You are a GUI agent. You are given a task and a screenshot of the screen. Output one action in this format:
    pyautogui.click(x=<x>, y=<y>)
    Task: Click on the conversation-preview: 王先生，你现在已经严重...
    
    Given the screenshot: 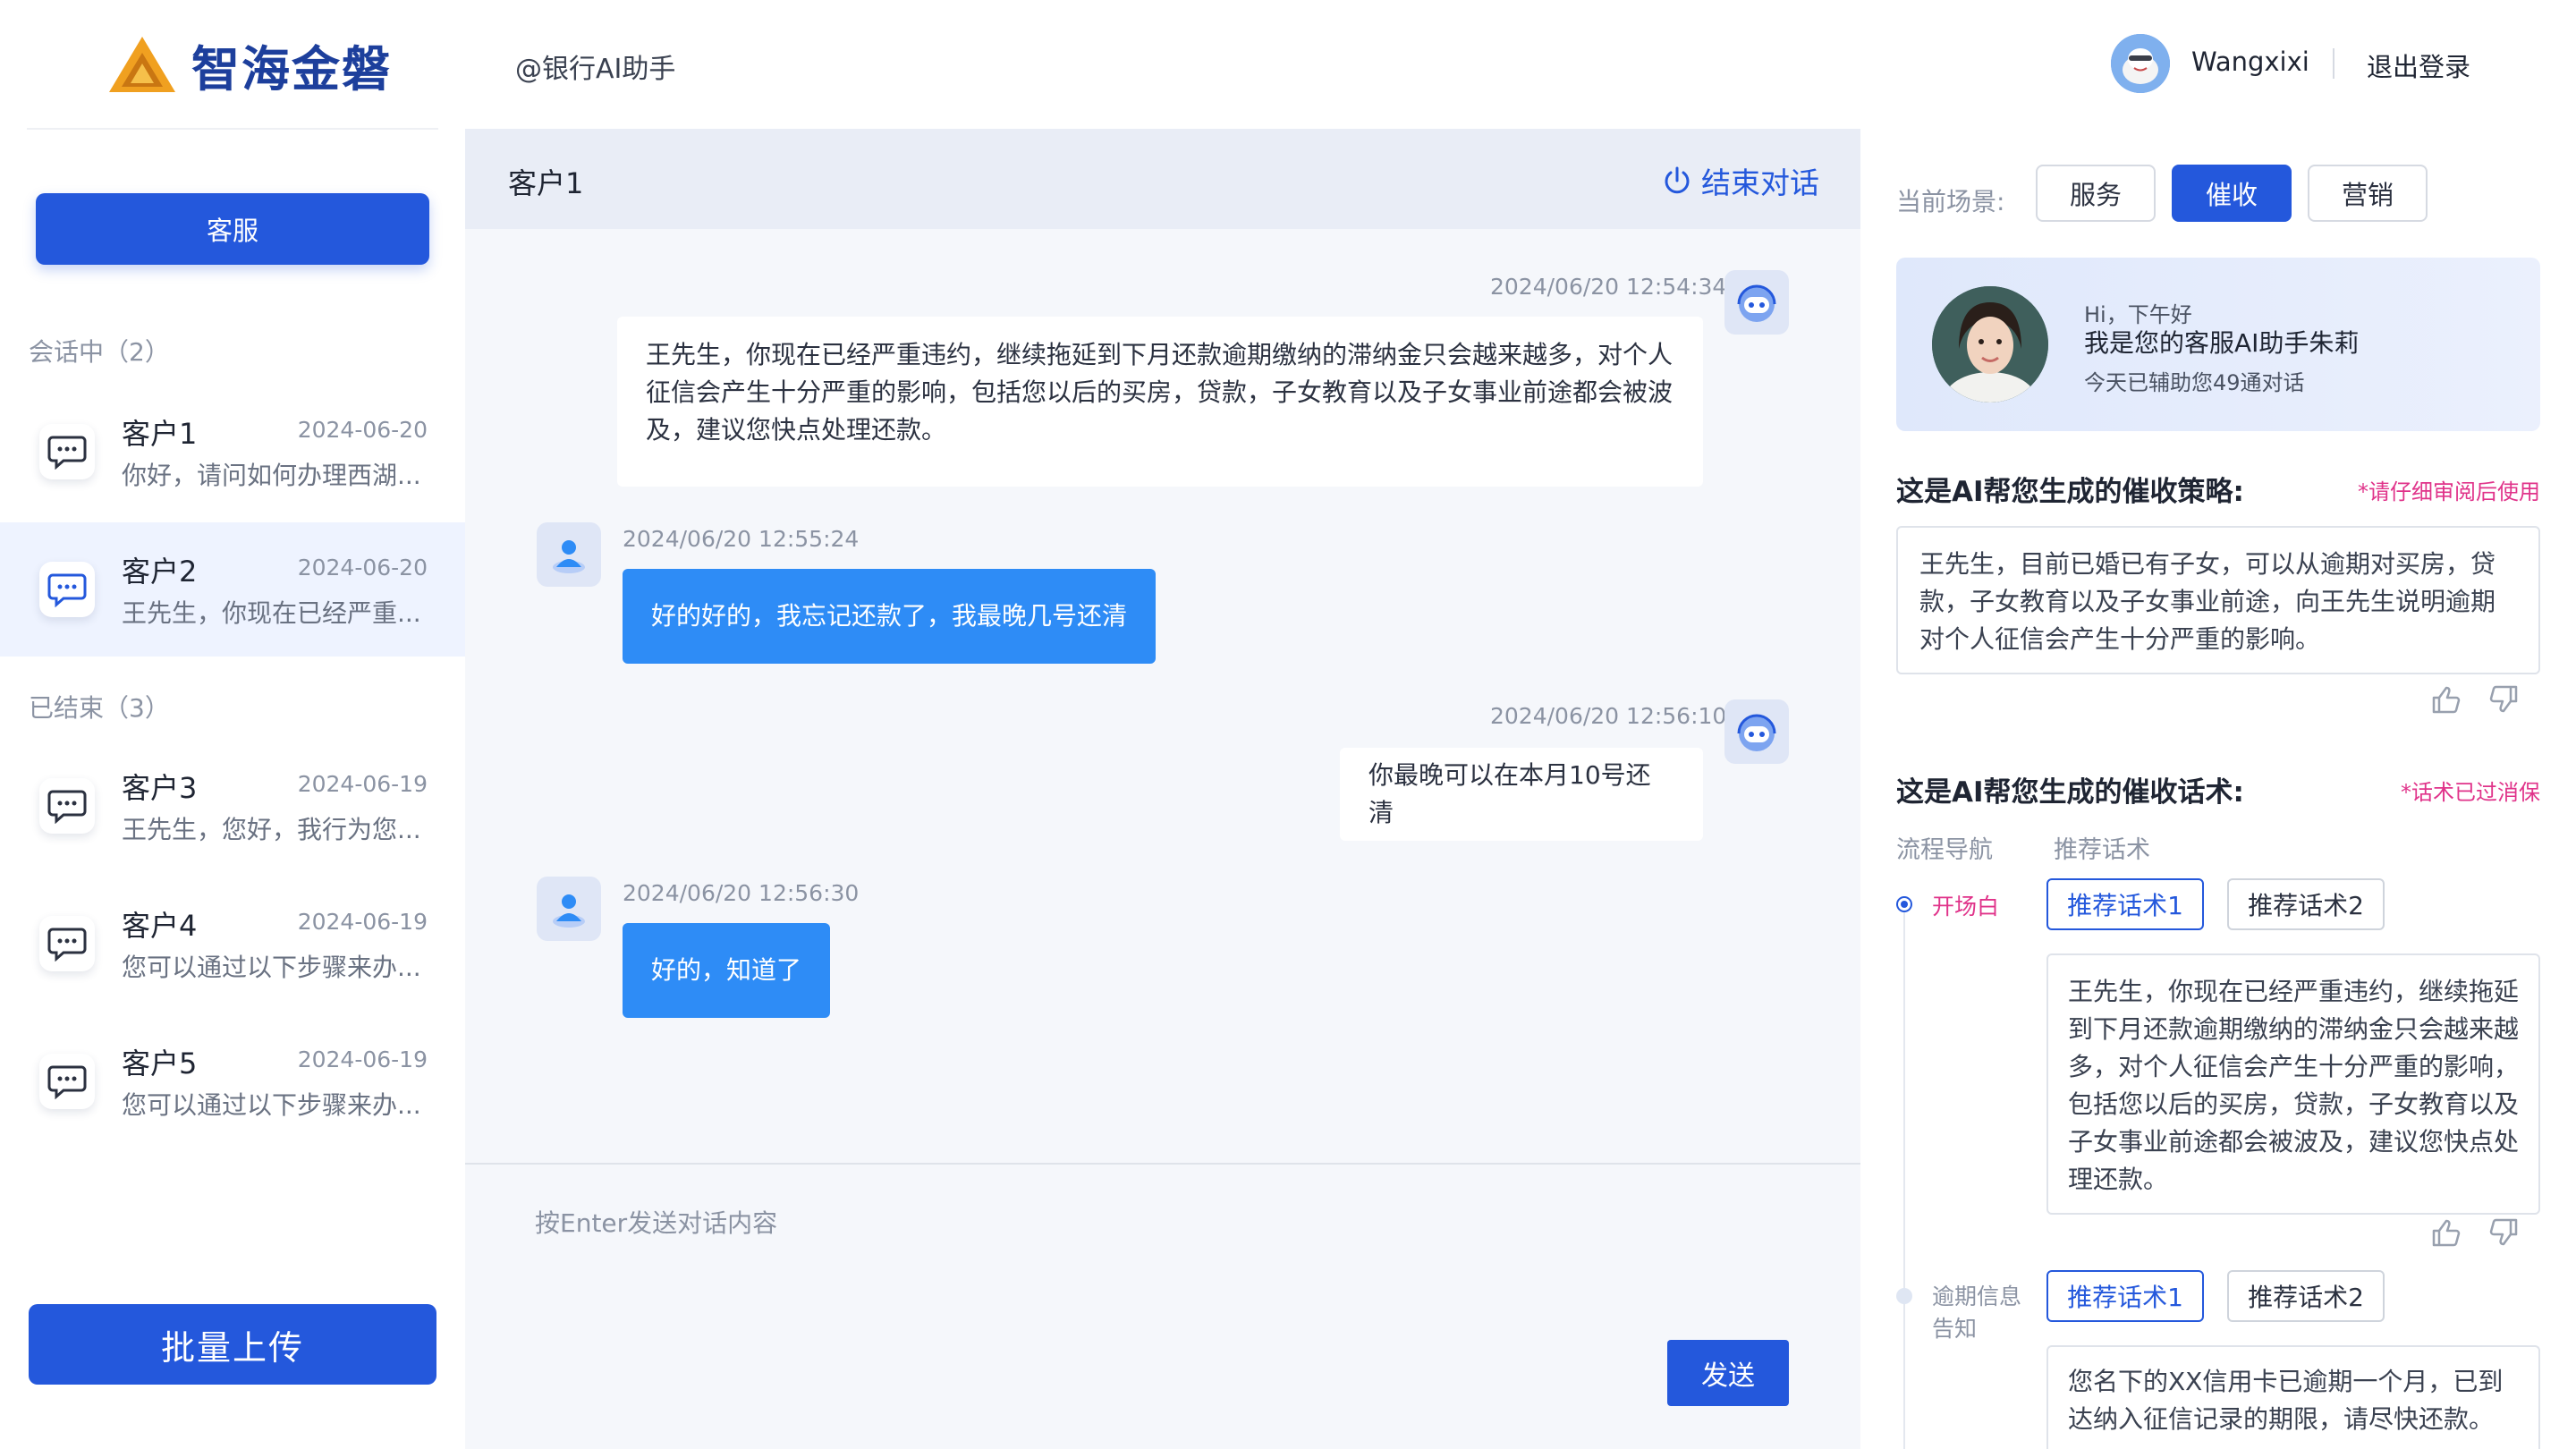 What is the action you would take?
    pyautogui.click(x=271, y=613)
    